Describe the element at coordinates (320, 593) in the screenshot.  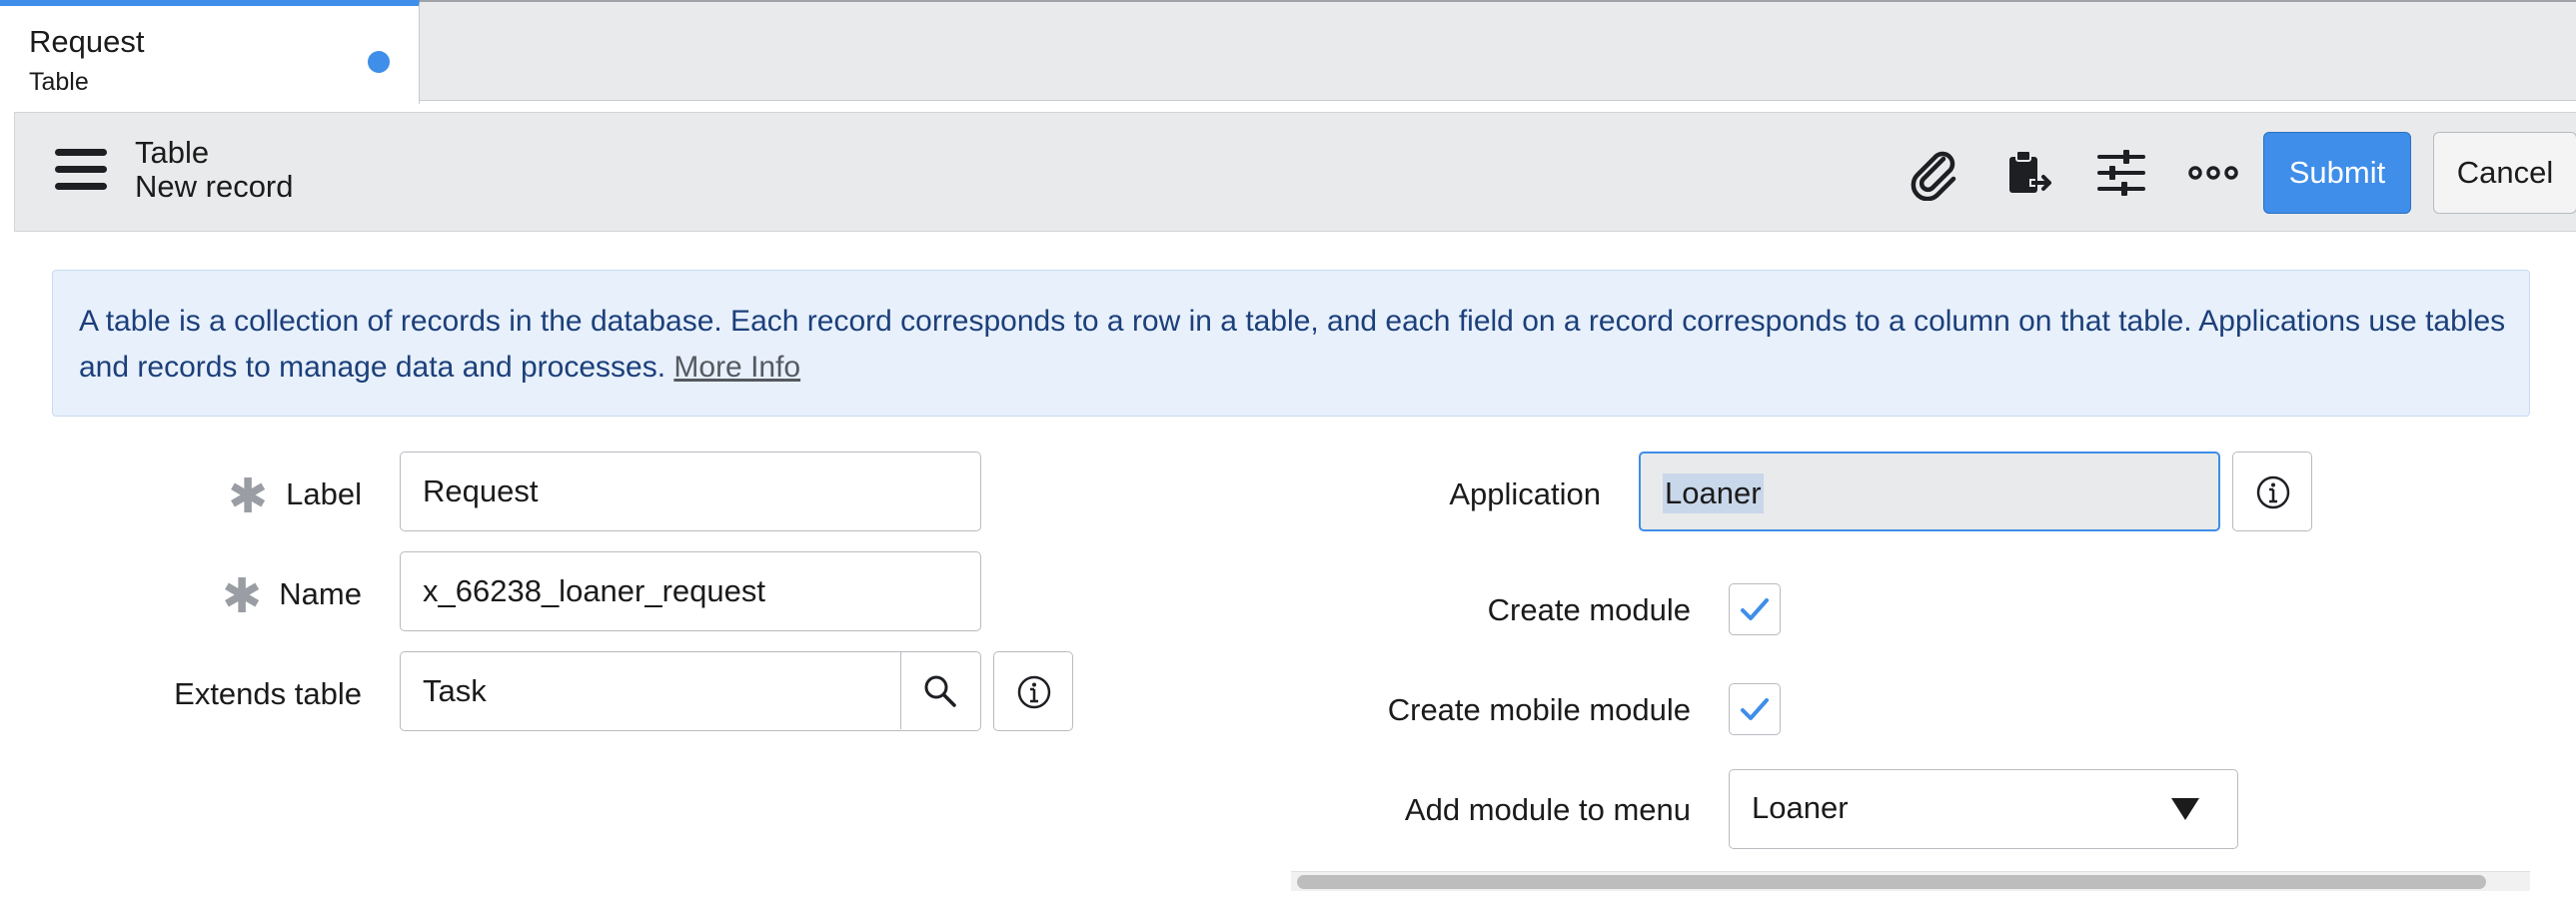
I see `name-field-label: Name` at that location.